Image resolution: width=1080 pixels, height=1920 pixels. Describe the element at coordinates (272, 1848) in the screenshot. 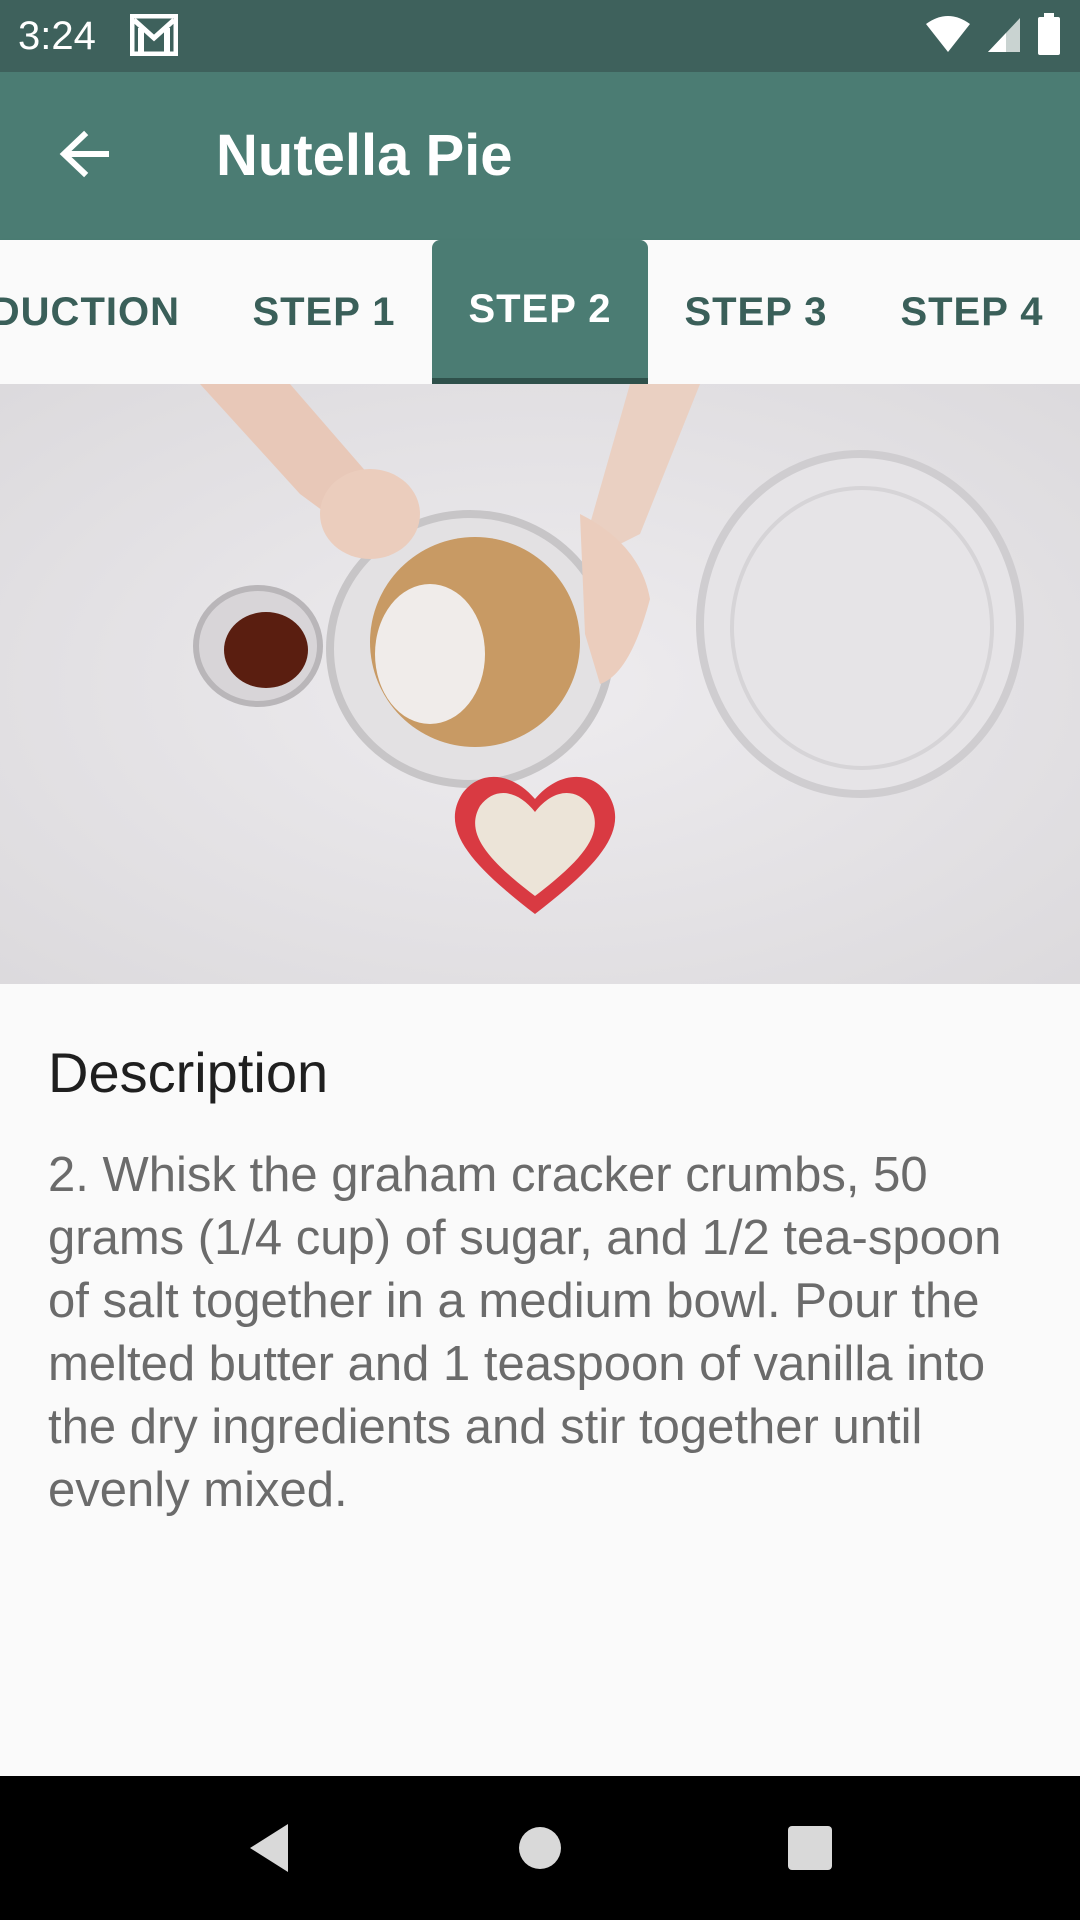

I see `back-triangle-icon` at that location.